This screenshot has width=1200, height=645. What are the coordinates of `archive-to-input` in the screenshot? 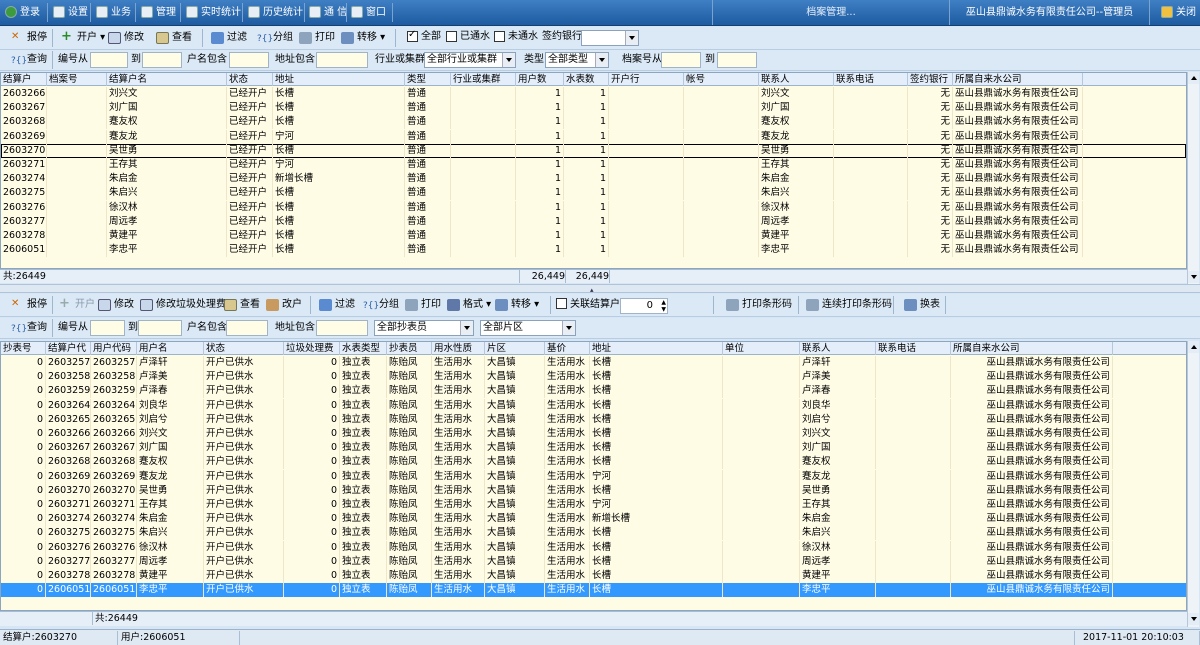 It's located at (737, 60).